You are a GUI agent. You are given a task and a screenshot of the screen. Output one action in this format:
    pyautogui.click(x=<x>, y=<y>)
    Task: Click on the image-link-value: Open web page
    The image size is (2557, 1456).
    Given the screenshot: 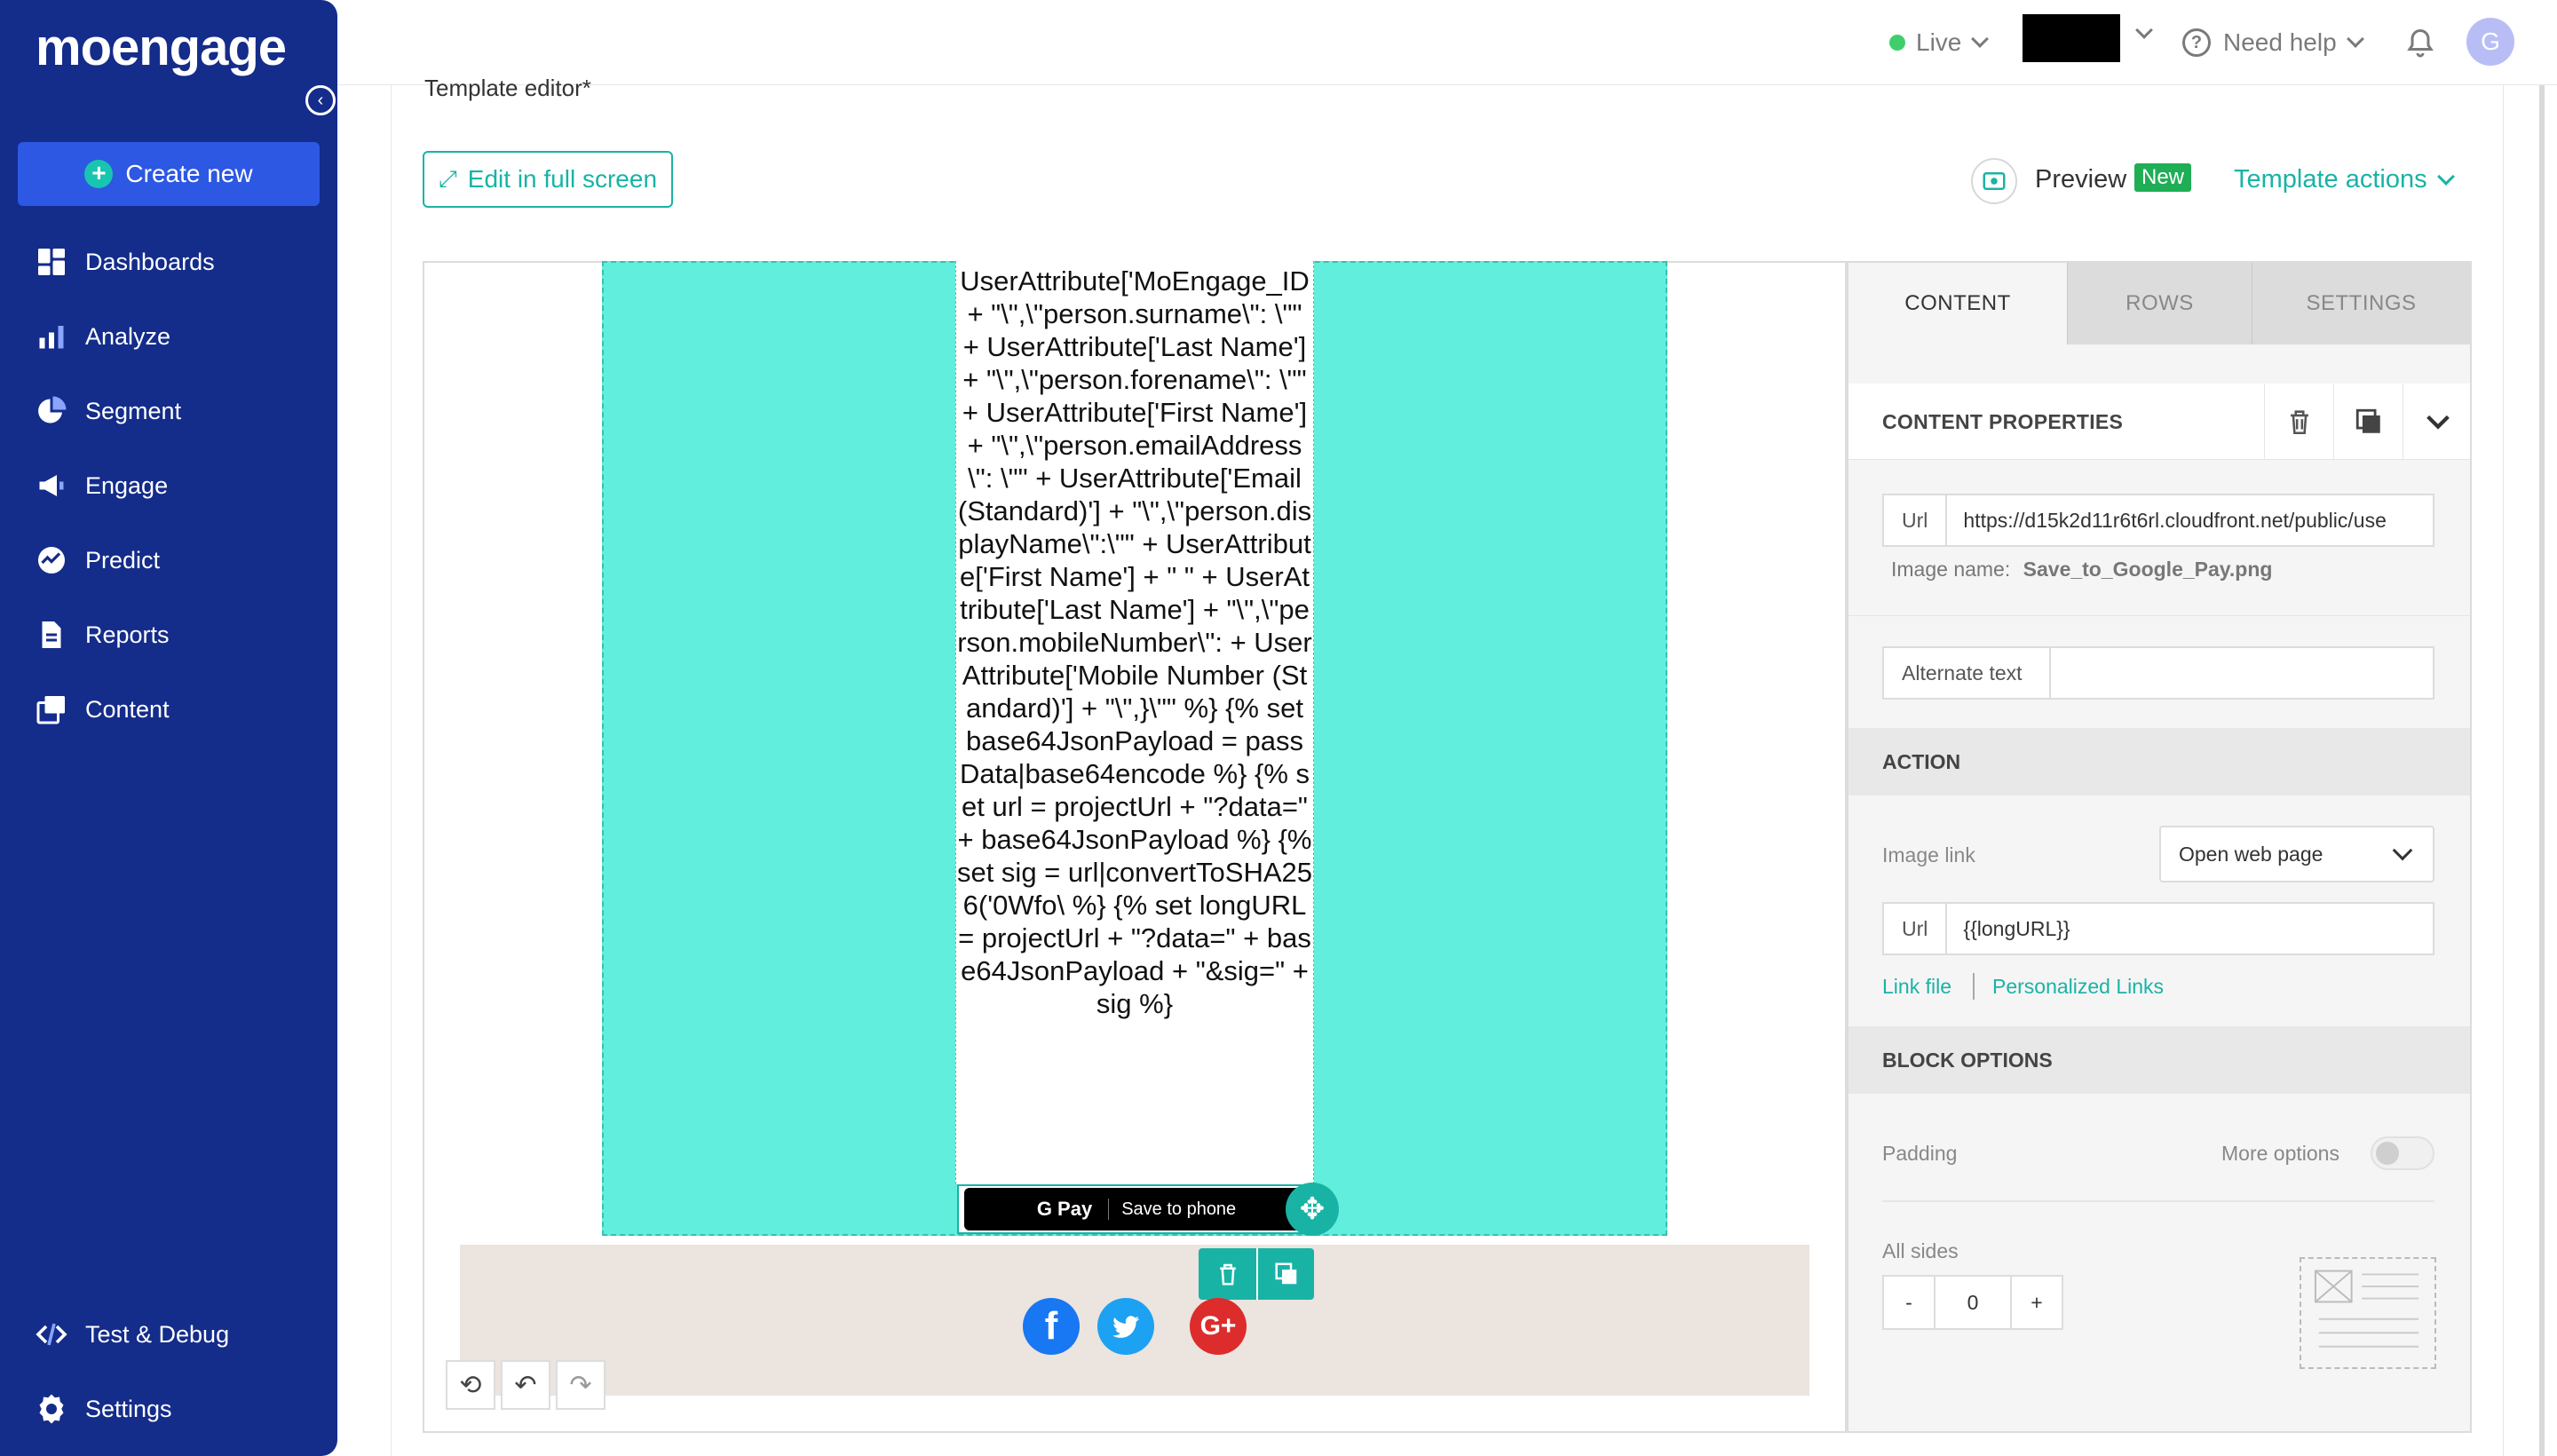 What is the action you would take?
    pyautogui.click(x=2251, y=854)
    